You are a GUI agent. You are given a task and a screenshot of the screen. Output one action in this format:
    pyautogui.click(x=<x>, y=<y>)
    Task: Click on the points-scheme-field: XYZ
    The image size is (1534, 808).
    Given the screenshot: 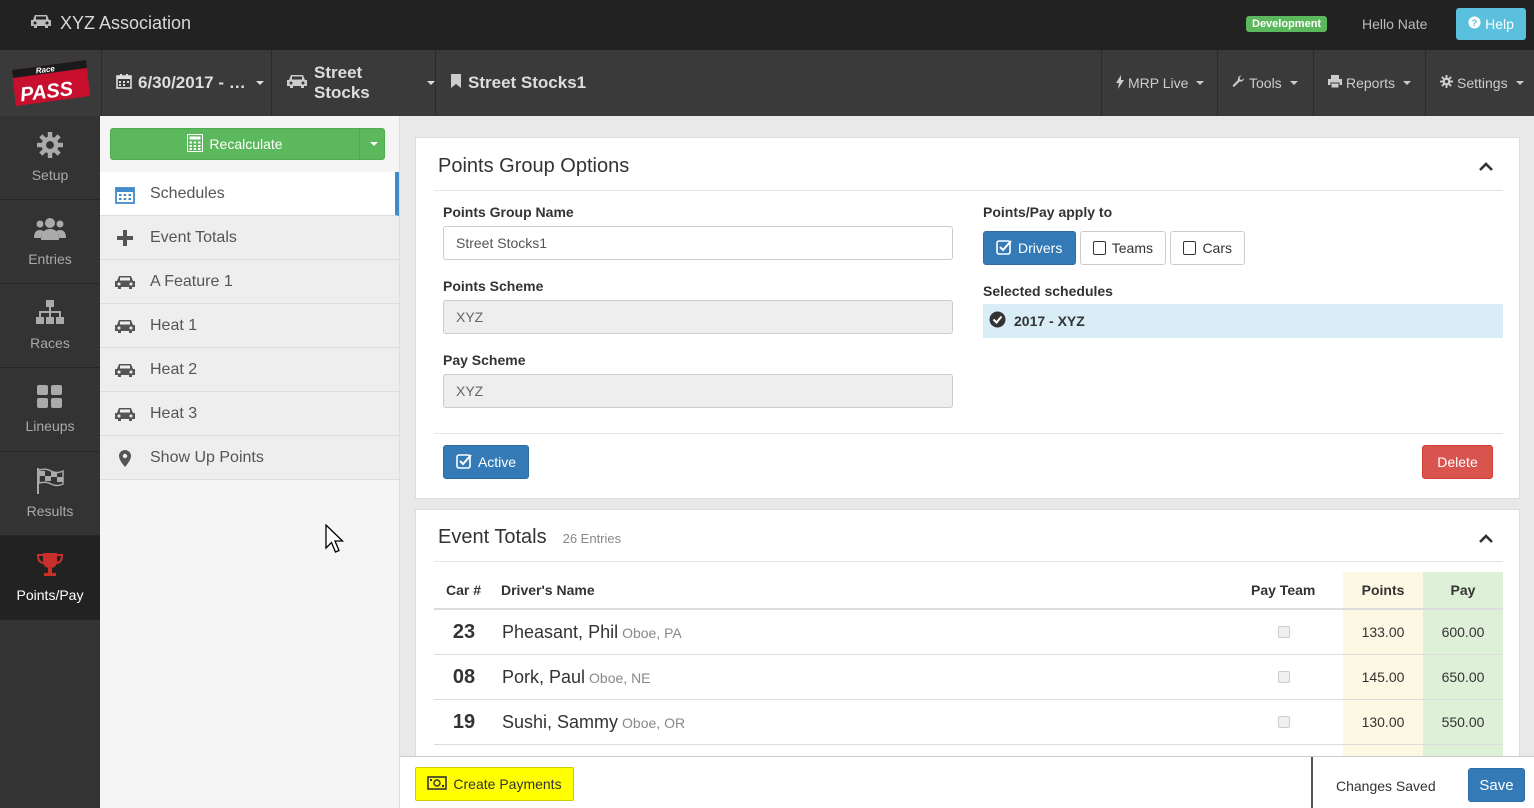 What is the action you would take?
    pyautogui.click(x=698, y=317)
    